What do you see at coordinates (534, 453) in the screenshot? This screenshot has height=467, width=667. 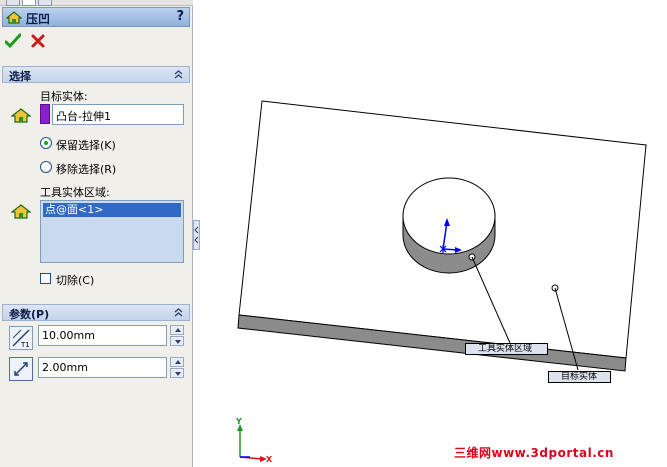 I see `watermark: 三维网www.3dportal.cn` at bounding box center [534, 453].